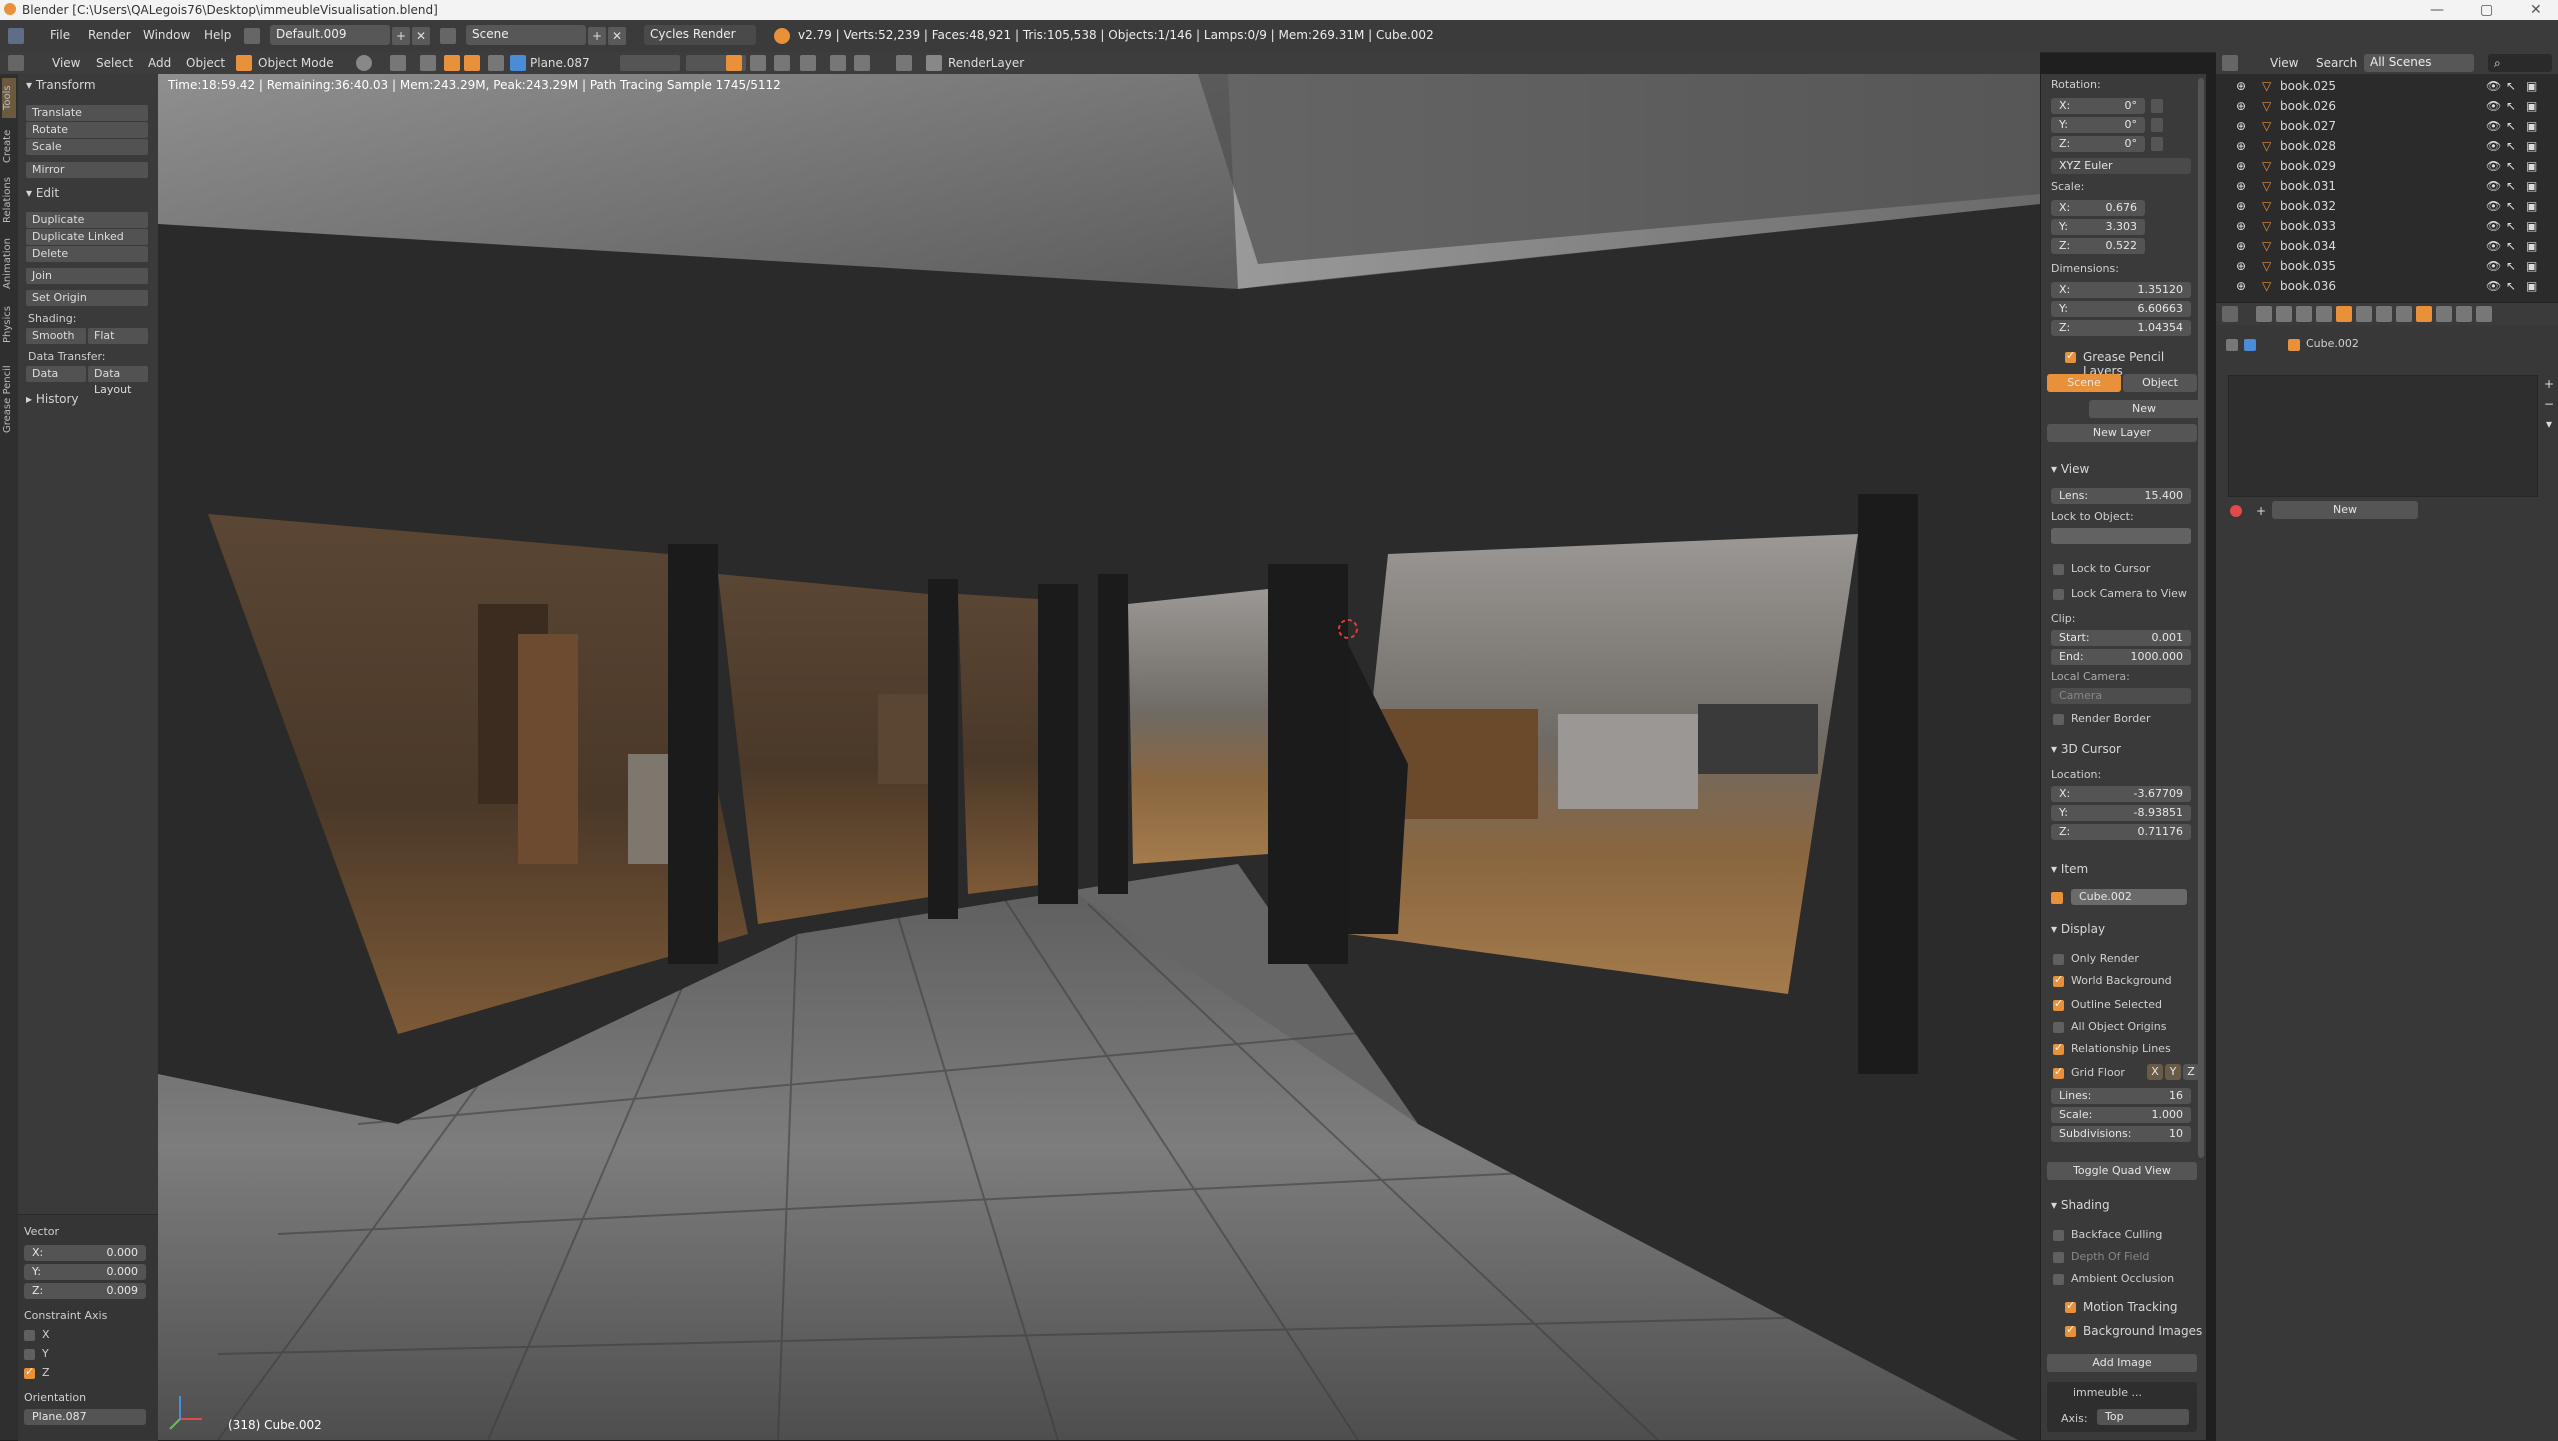 The image size is (2558, 1441). Describe the element at coordinates (2098, 125) in the screenshot. I see `rotation-y-field: Y: 0°` at that location.